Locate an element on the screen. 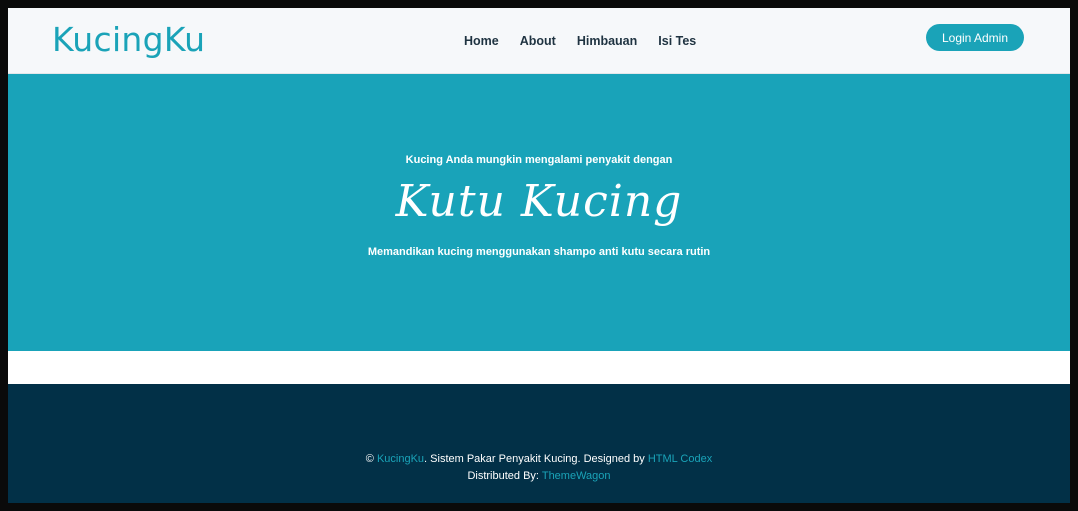 The image size is (1078, 511). footer-distribution-line: Distributed By: ThemeWagon is located at coordinates (539, 476).